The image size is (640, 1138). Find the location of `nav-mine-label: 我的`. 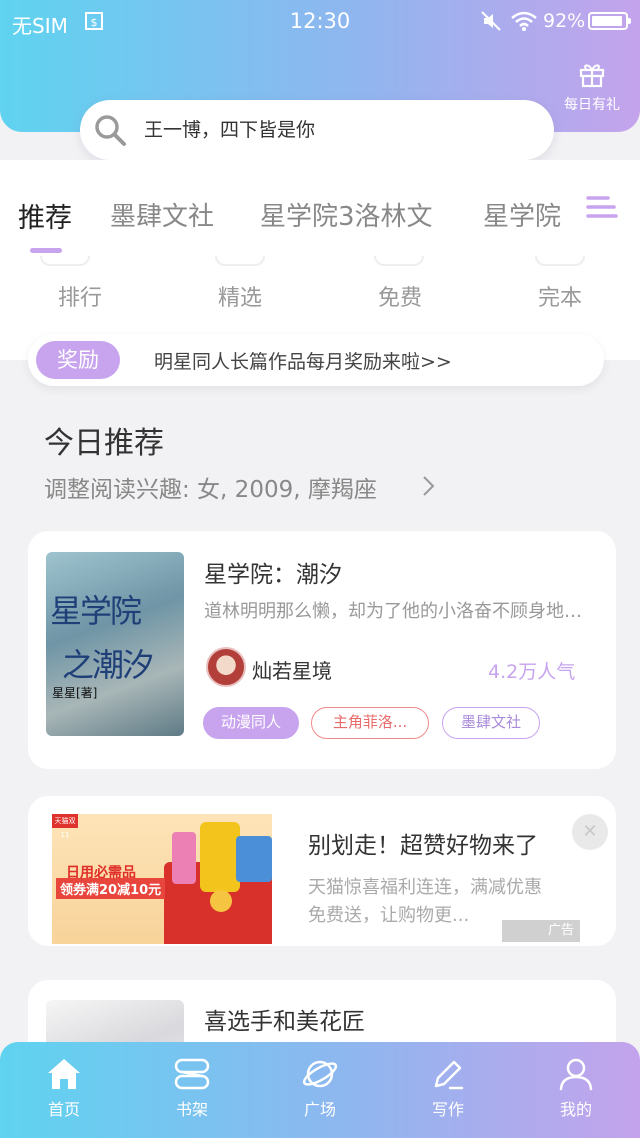

nav-mine-label: 我的 is located at coordinates (575, 1109).